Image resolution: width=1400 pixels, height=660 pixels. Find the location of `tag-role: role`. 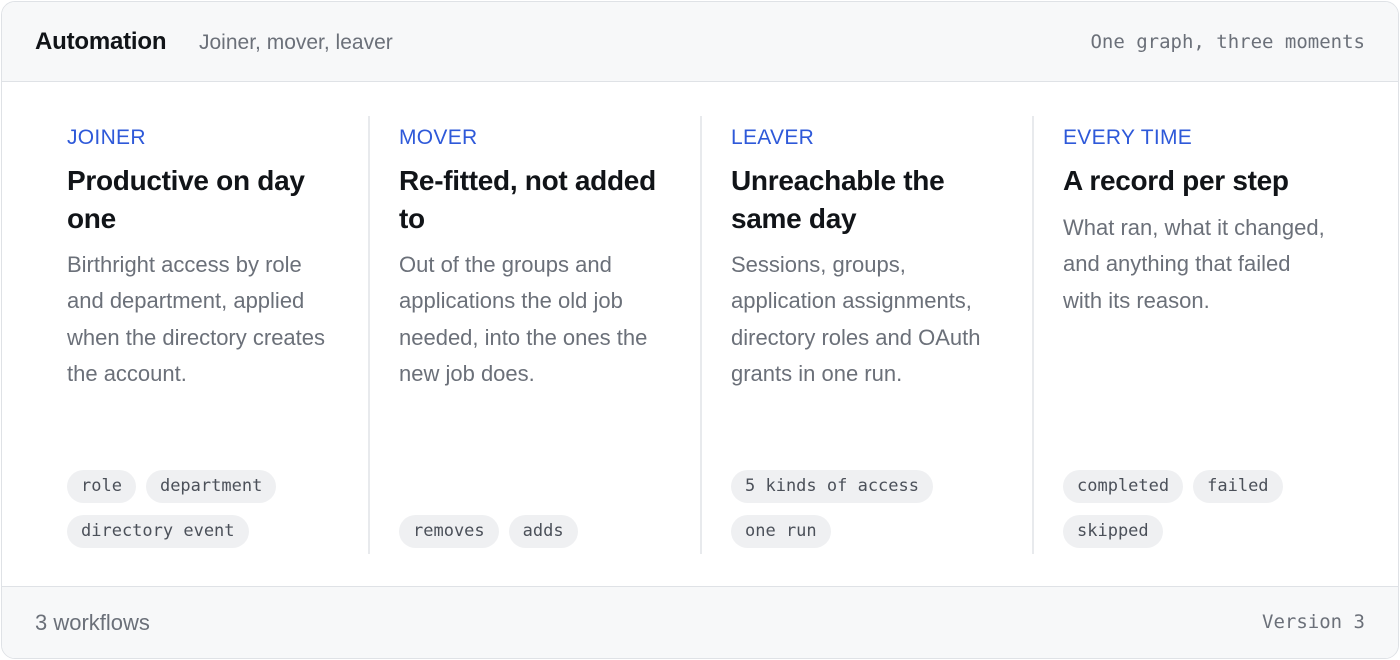

tag-role: role is located at coordinates (101, 486).